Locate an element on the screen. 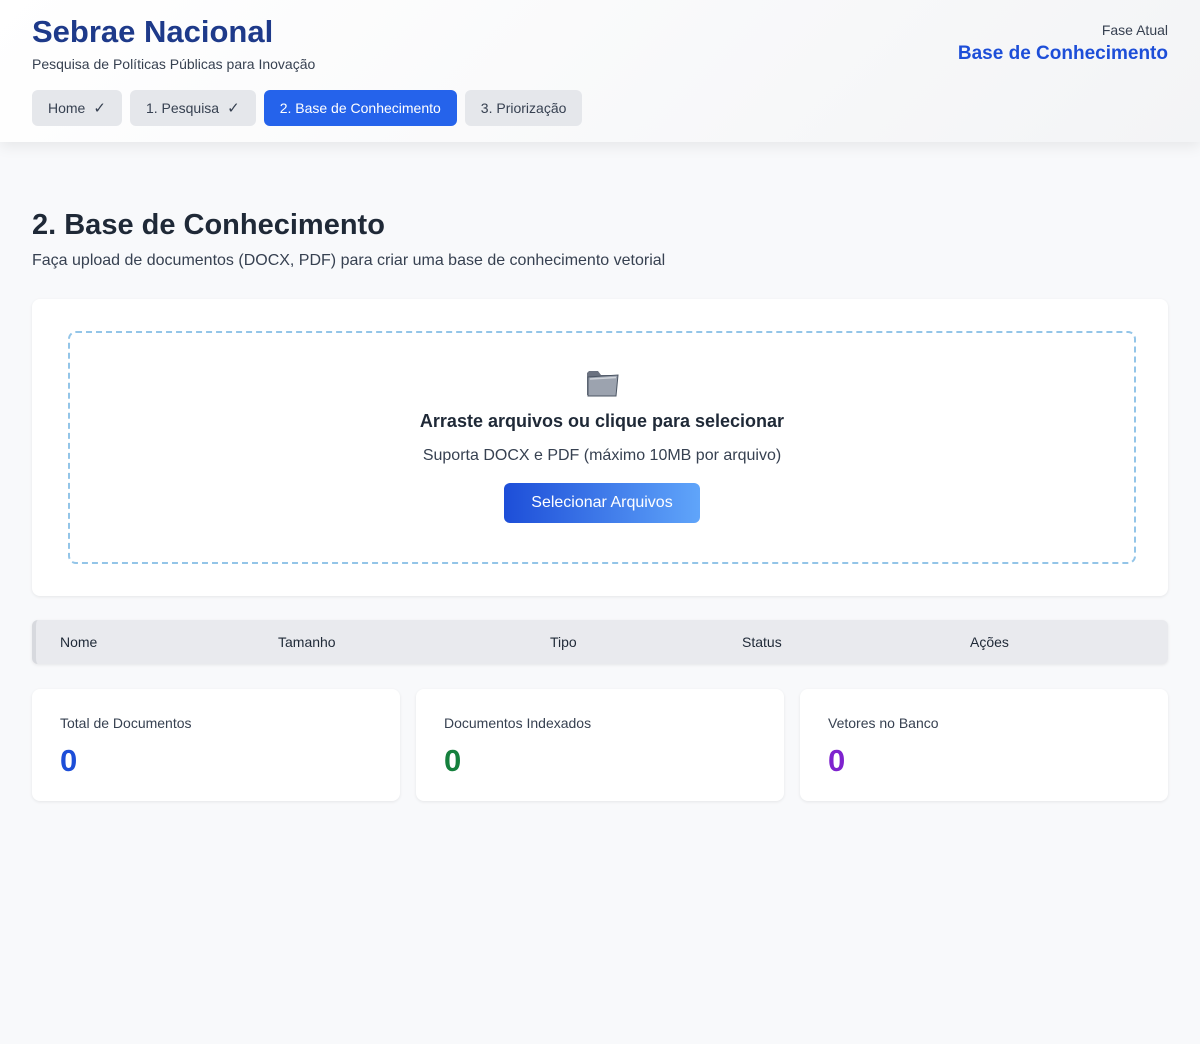 This screenshot has width=1200, height=1044. tab-home: Home ✓ is located at coordinates (77, 108).